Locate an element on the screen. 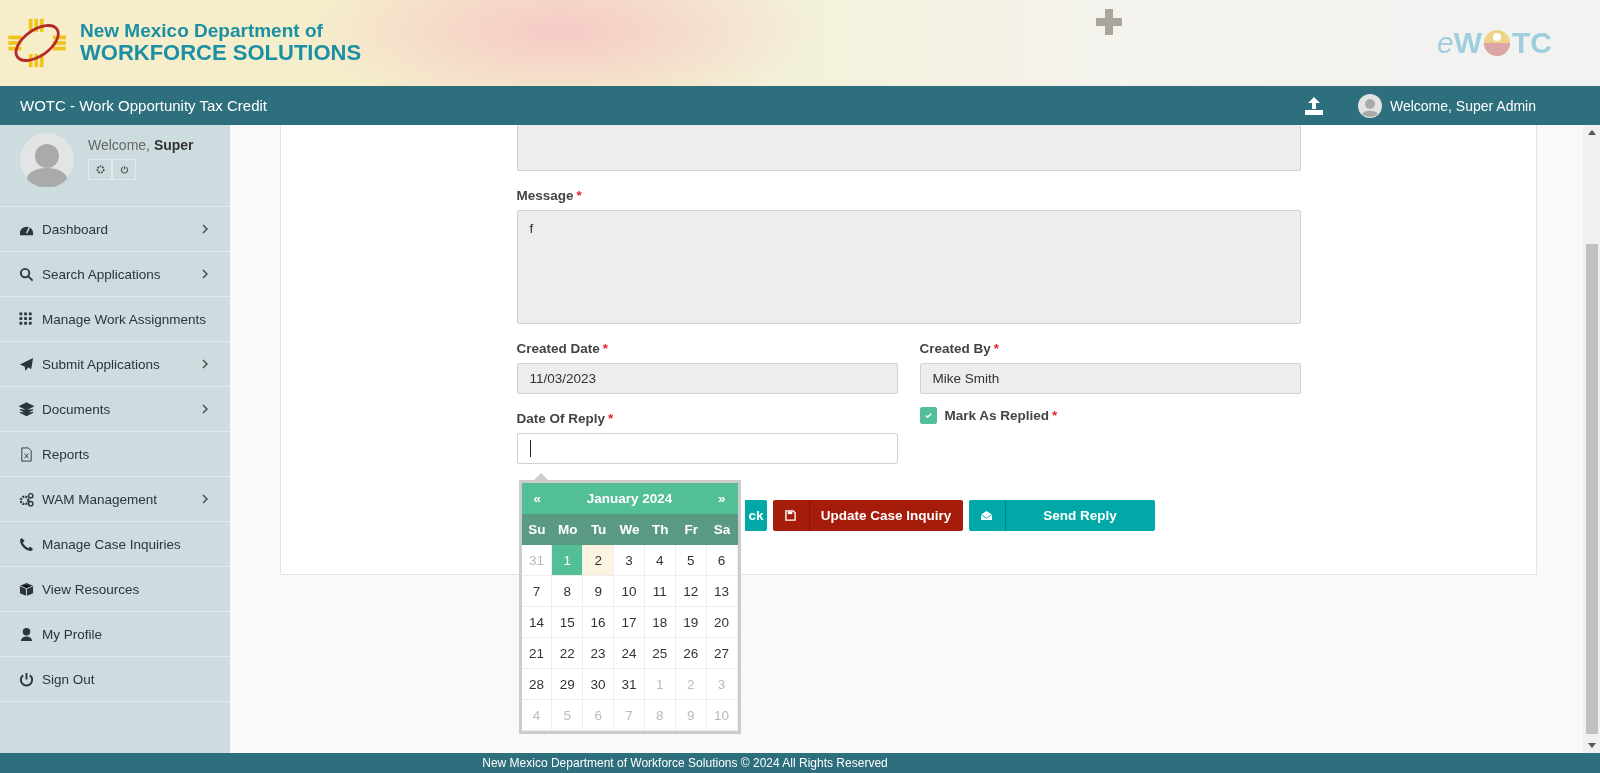 This screenshot has height=773, width=1600. envelope-icon is located at coordinates (986, 515).